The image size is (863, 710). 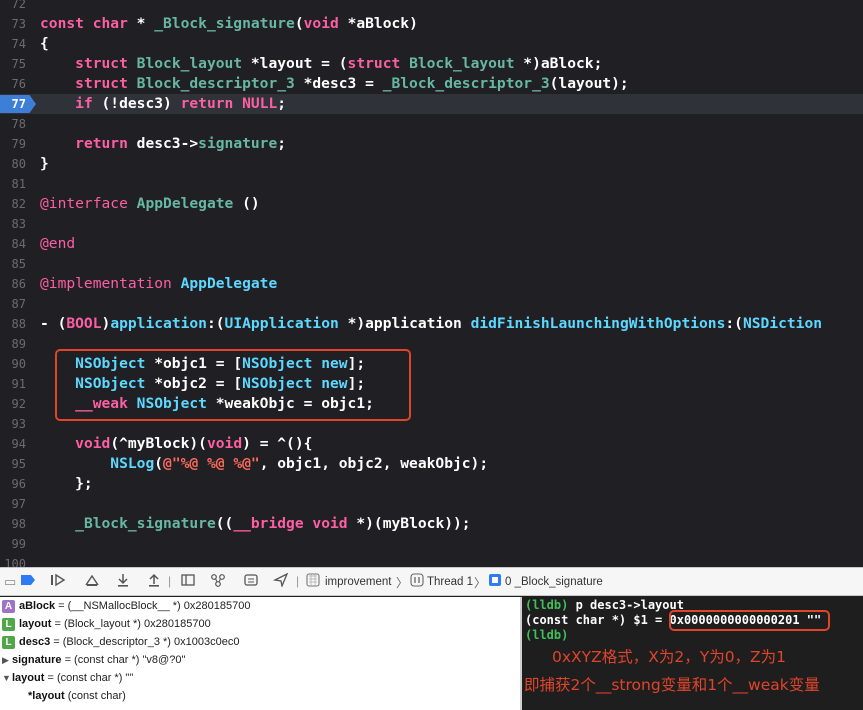 What do you see at coordinates (431, 144) in the screenshot?
I see `code-line-79: 79 return desc3->signature;` at bounding box center [431, 144].